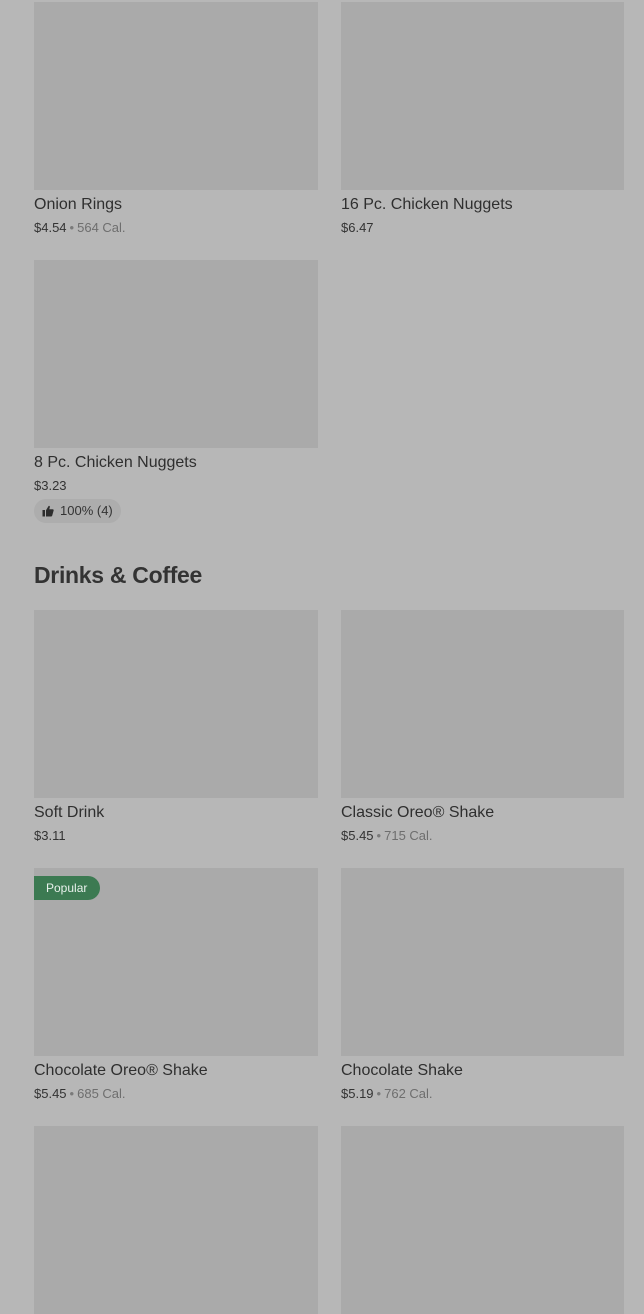 This screenshot has width=644, height=1314. I want to click on menu-item-card: Chocolate Shake $5.19 • 762 Cal., so click(483, 984).